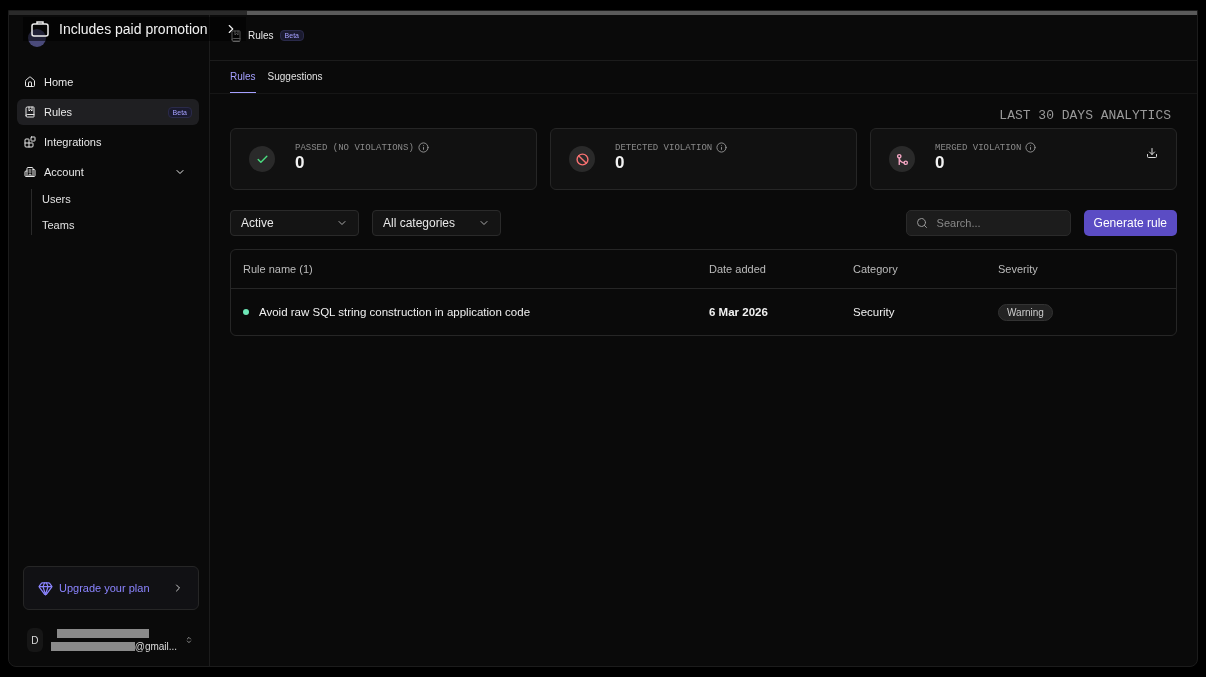  I want to click on column-header: Rule name (1), so click(278, 269).